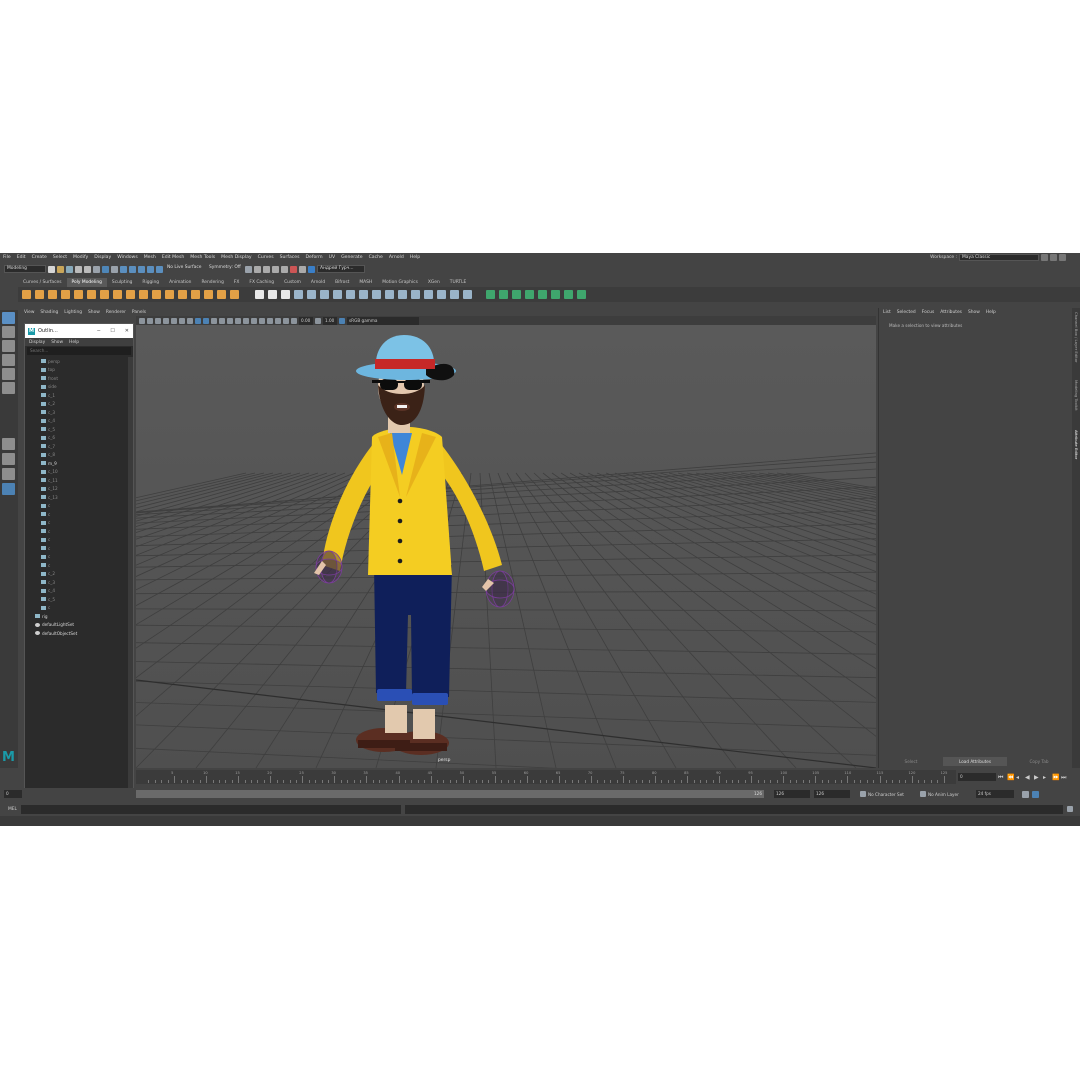  I want to click on construction-history-icon, so click(248, 269).